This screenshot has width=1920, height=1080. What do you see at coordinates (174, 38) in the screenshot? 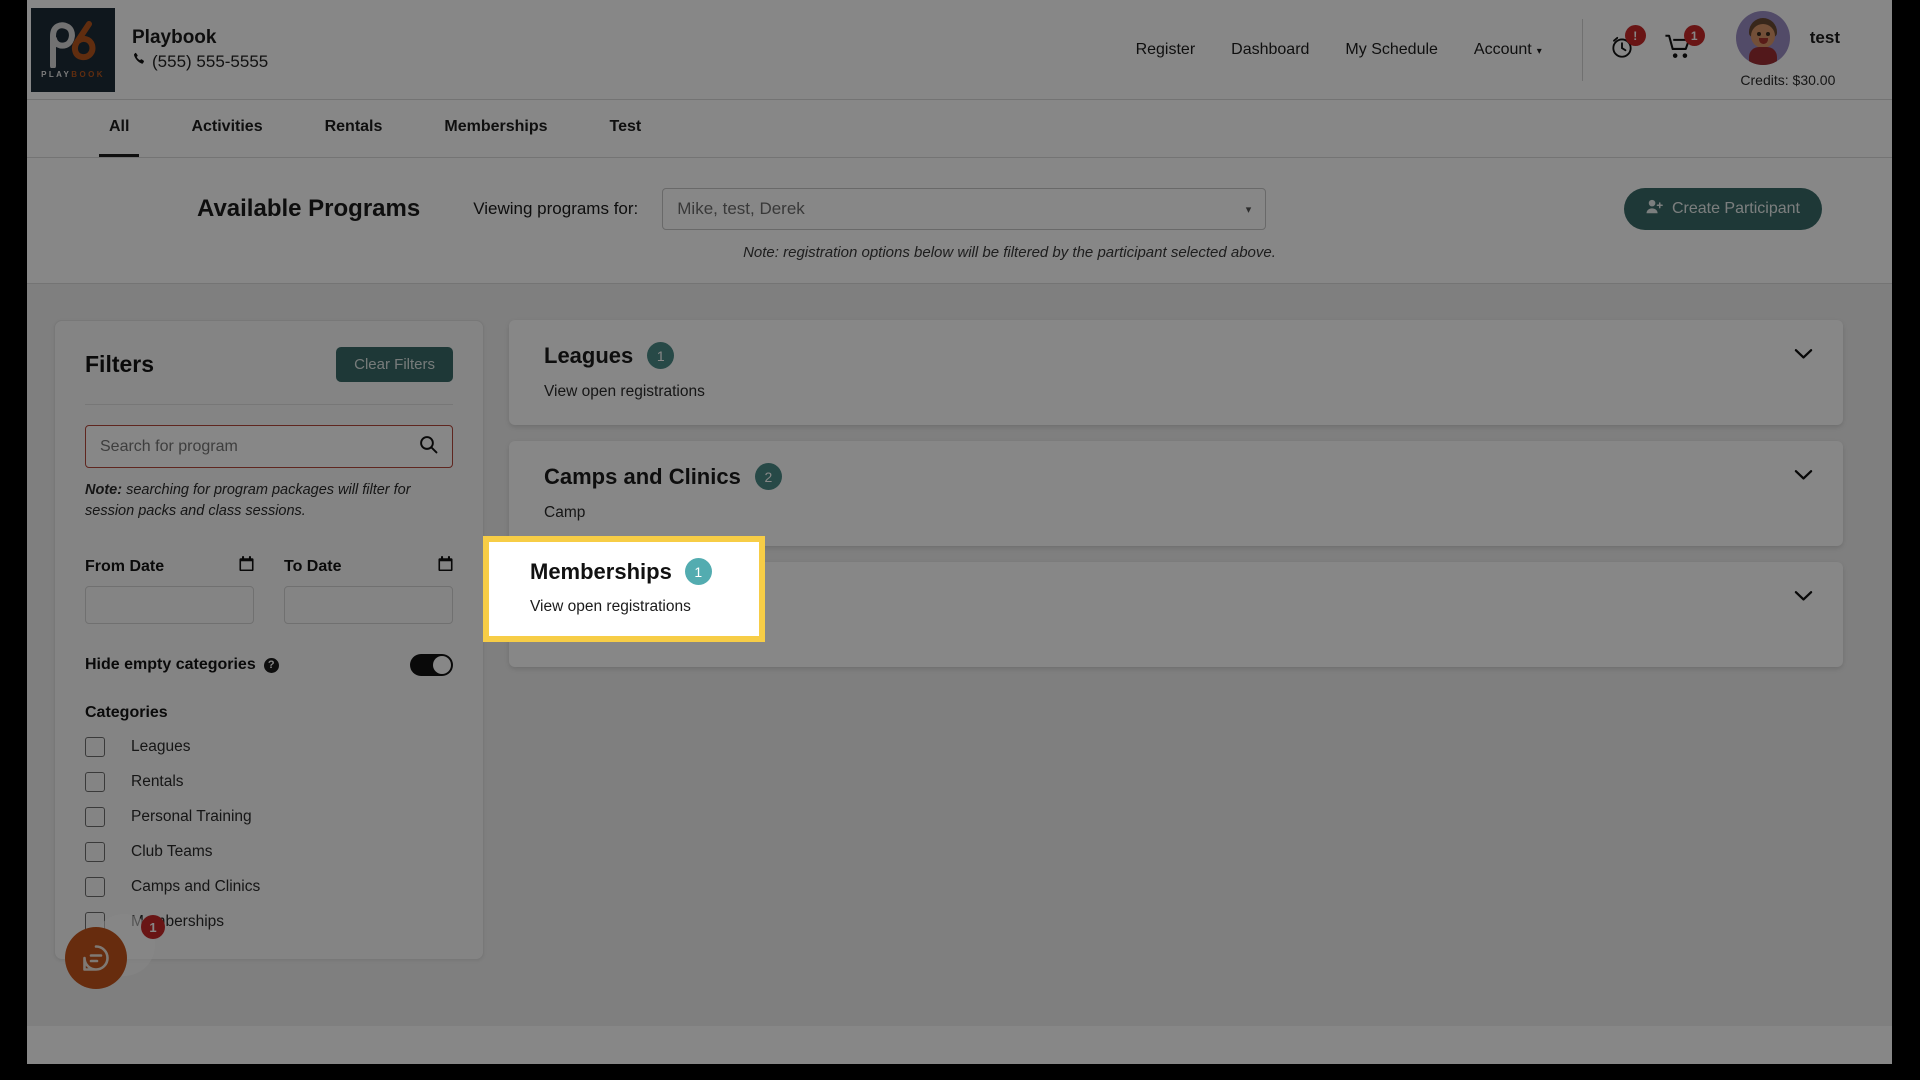
I see `brand-name: Playbook` at bounding box center [174, 38].